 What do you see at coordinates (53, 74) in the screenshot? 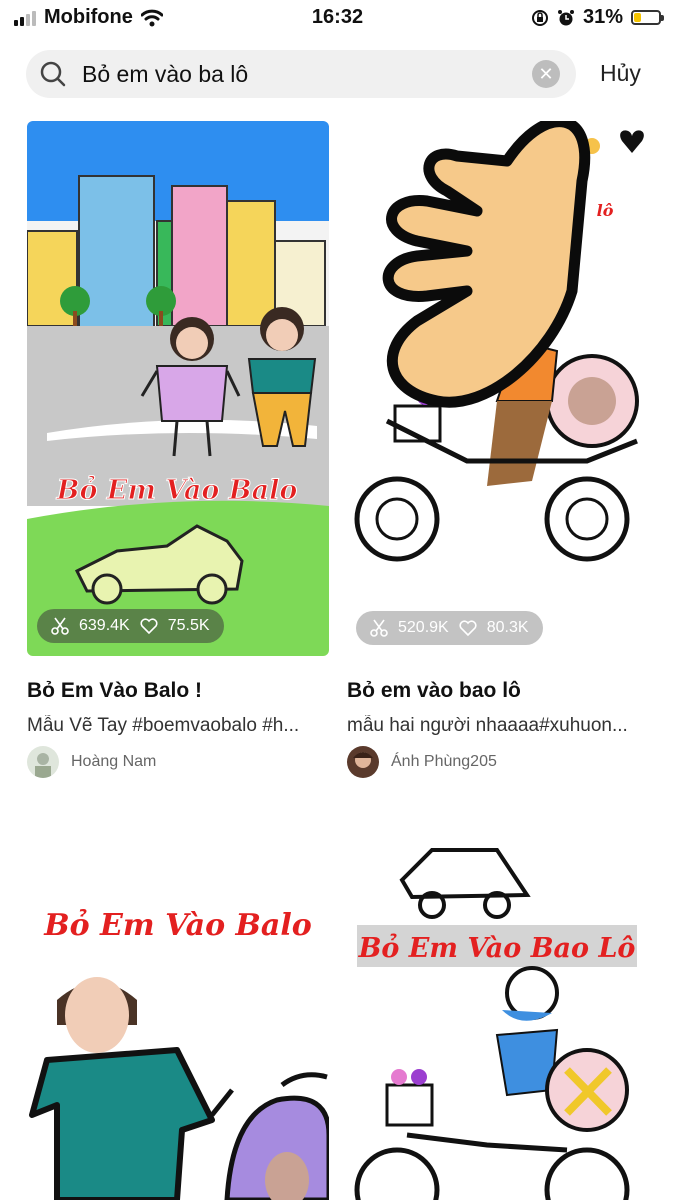
I see `search-icon` at bounding box center [53, 74].